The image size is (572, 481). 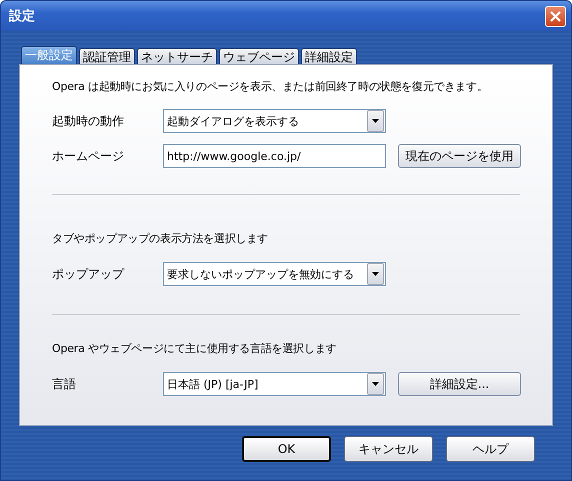 What do you see at coordinates (22, 16) in the screenshot?
I see `window-title: 設定` at bounding box center [22, 16].